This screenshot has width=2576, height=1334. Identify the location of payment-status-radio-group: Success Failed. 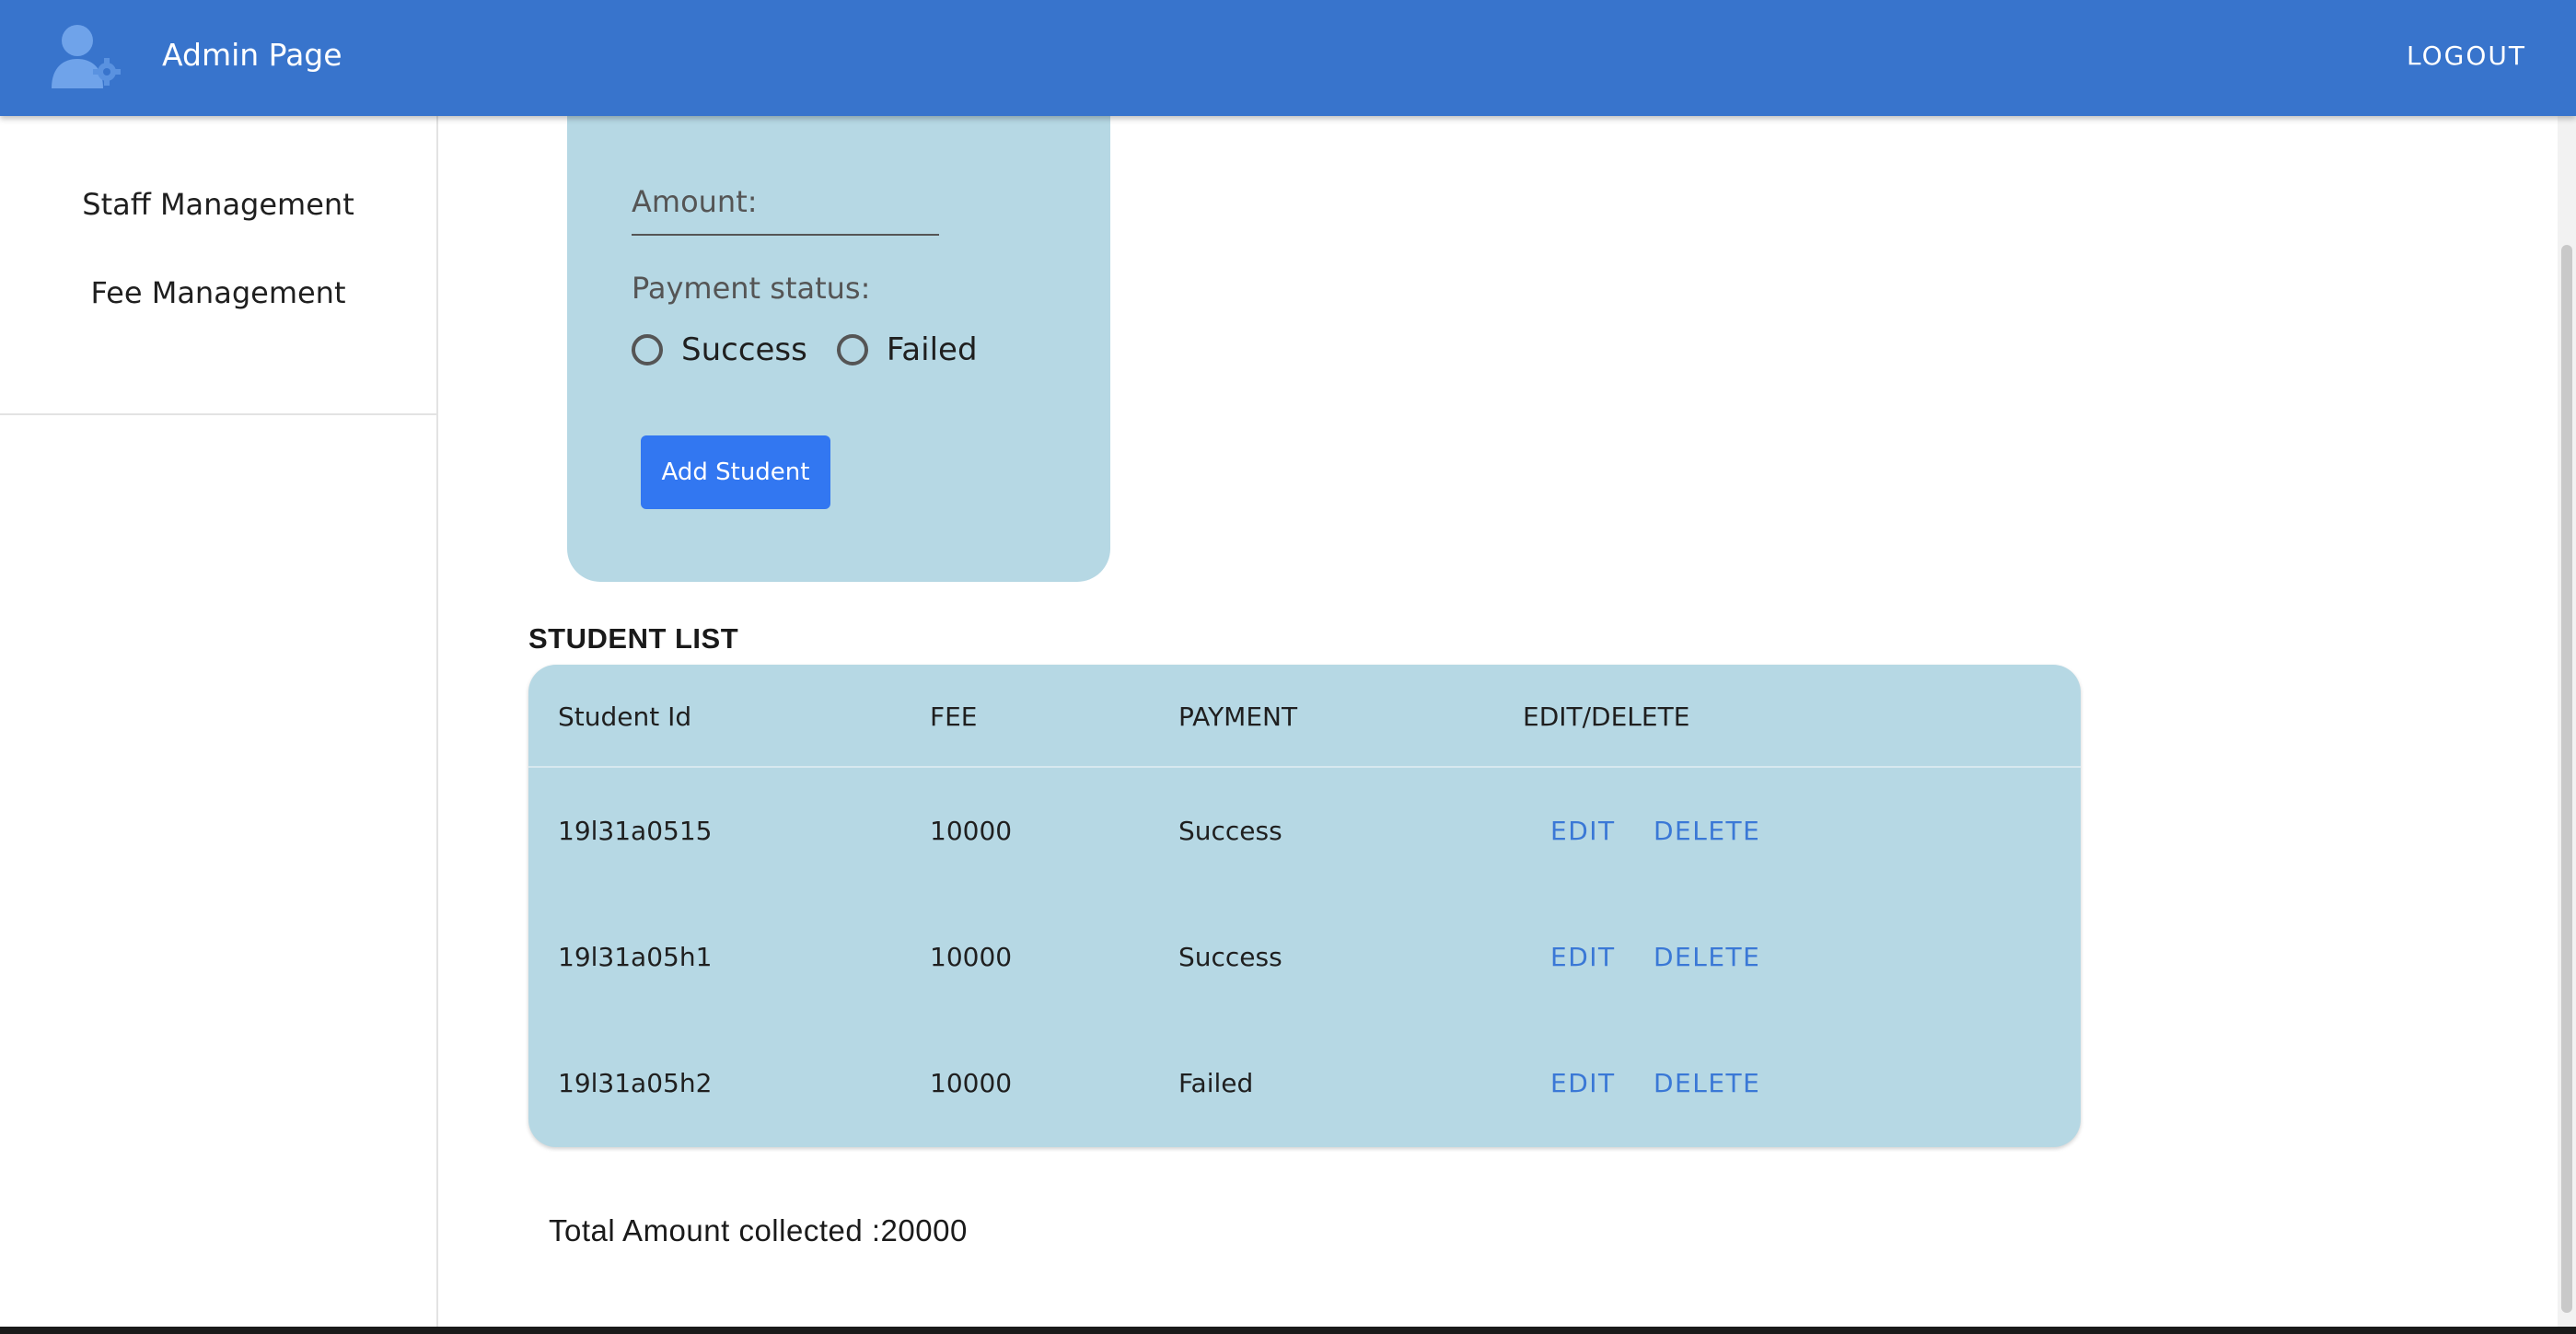
(819, 349).